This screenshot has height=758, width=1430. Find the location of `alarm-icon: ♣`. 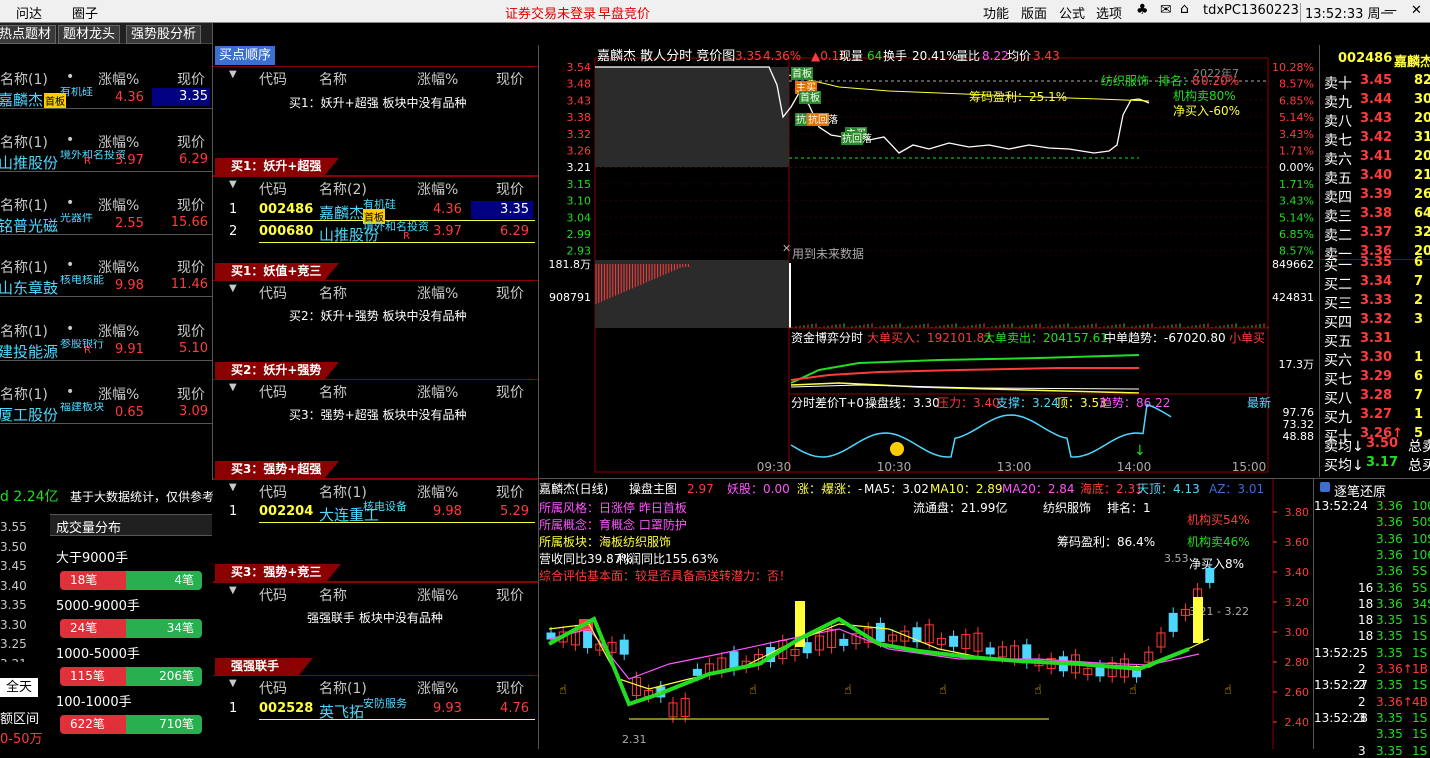

alarm-icon: ♣ is located at coordinates (1142, 10).